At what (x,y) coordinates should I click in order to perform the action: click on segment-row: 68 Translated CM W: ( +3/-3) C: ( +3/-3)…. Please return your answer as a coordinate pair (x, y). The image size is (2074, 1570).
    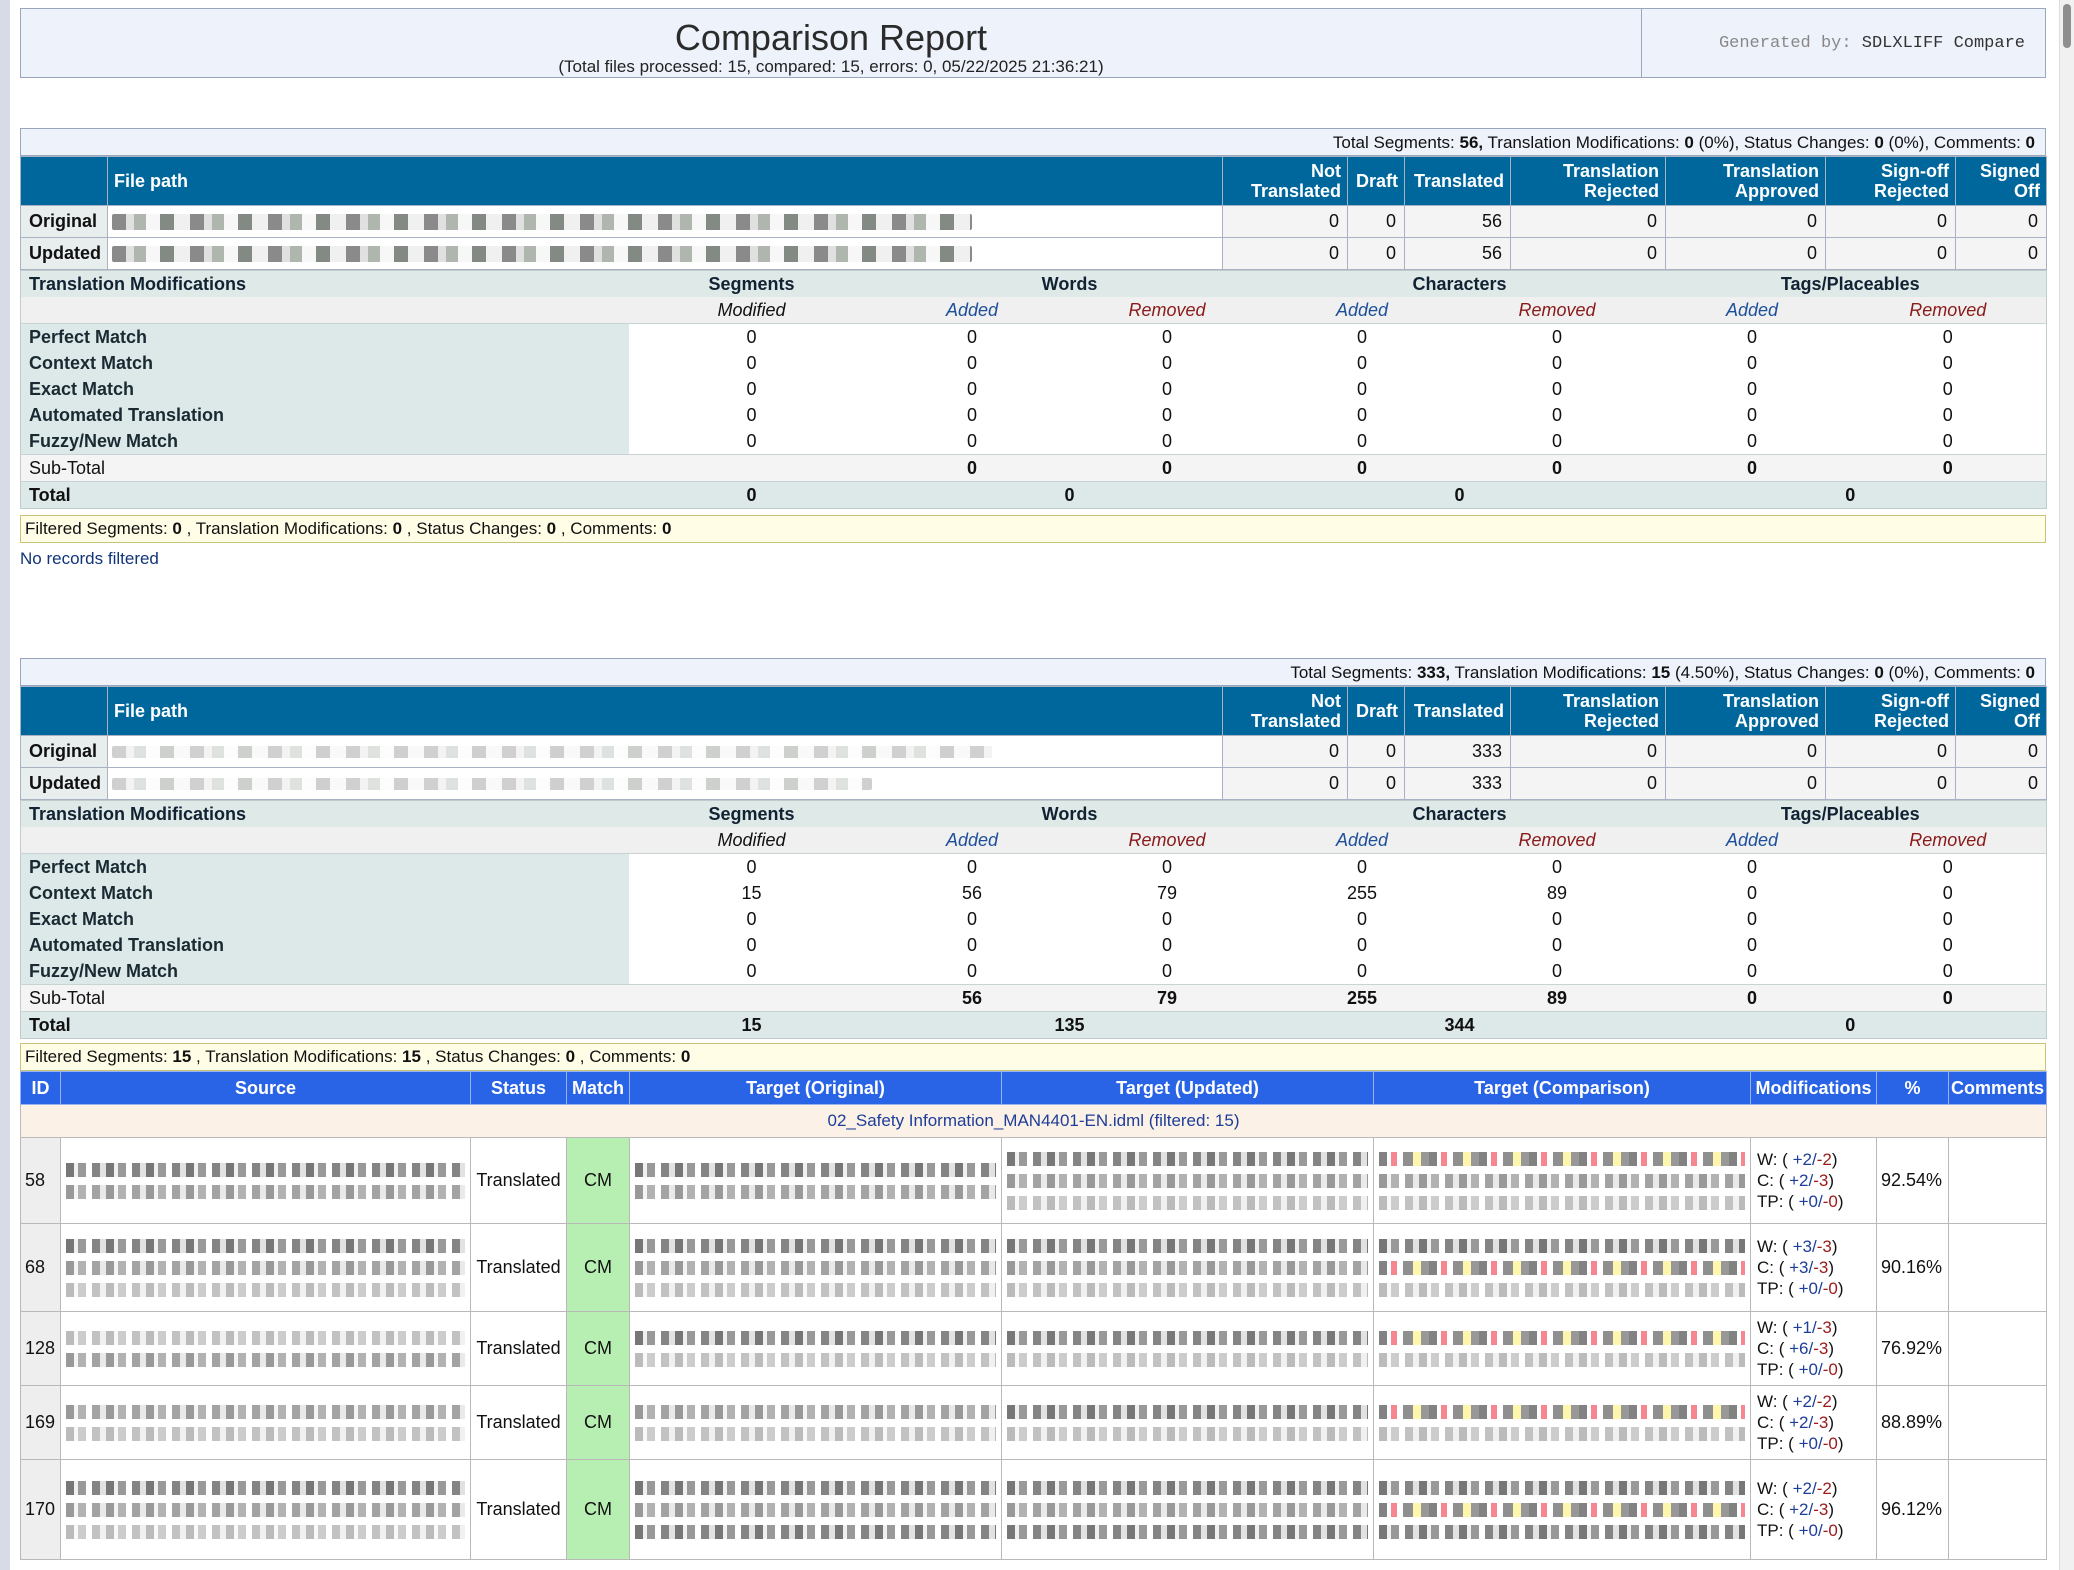
    Looking at the image, I should click on (1033, 1267).